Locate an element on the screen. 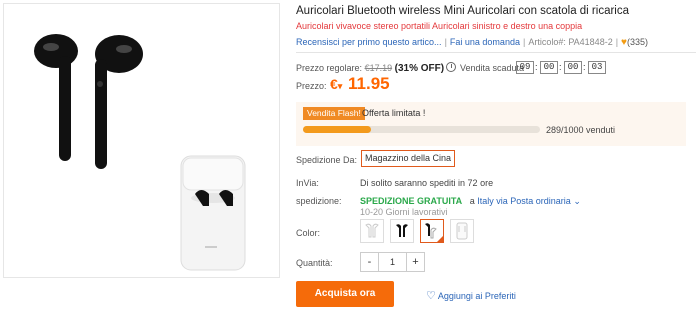  heart-outline-icon: ♡ is located at coordinates (431, 296).